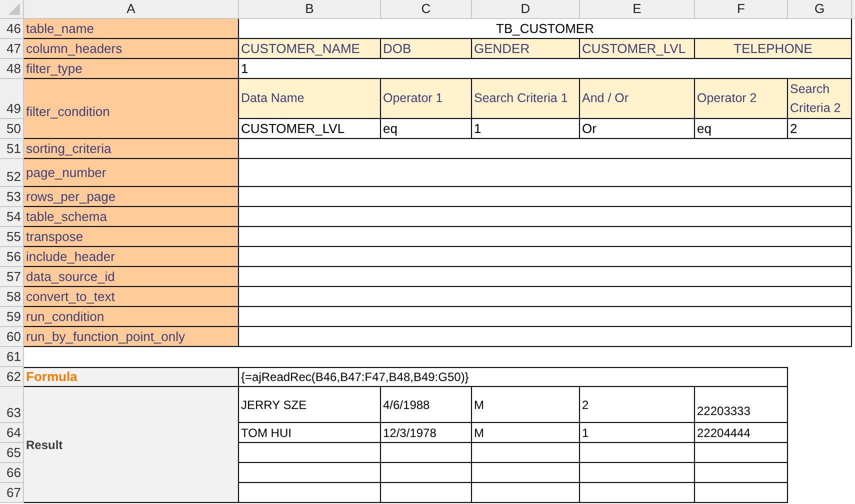 The width and height of the screenshot is (855, 504). Describe the element at coordinates (12, 277) in the screenshot. I see `row-header: 57` at that location.